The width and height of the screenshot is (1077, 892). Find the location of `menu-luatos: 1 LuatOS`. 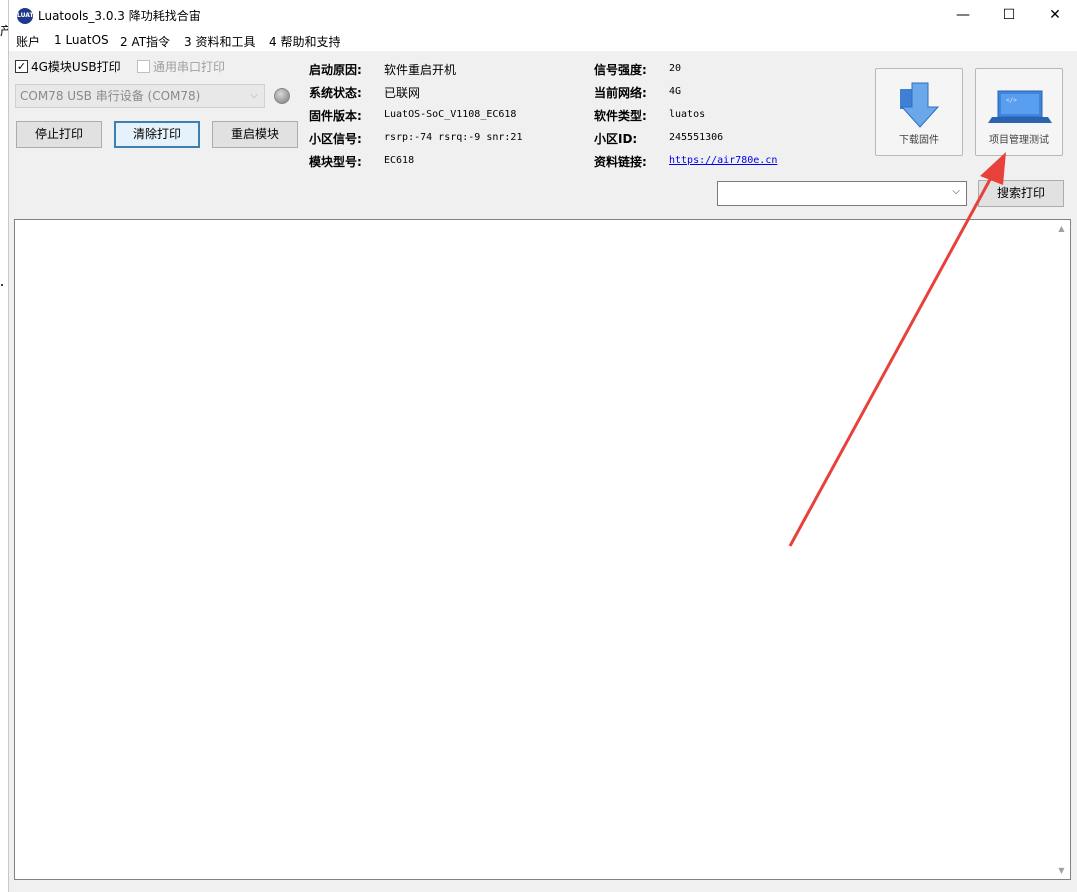

menu-luatos: 1 LuatOS is located at coordinates (81, 40).